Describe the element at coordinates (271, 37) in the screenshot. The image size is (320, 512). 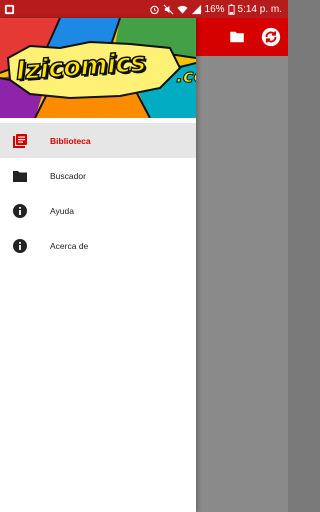
I see `sync-icon` at that location.